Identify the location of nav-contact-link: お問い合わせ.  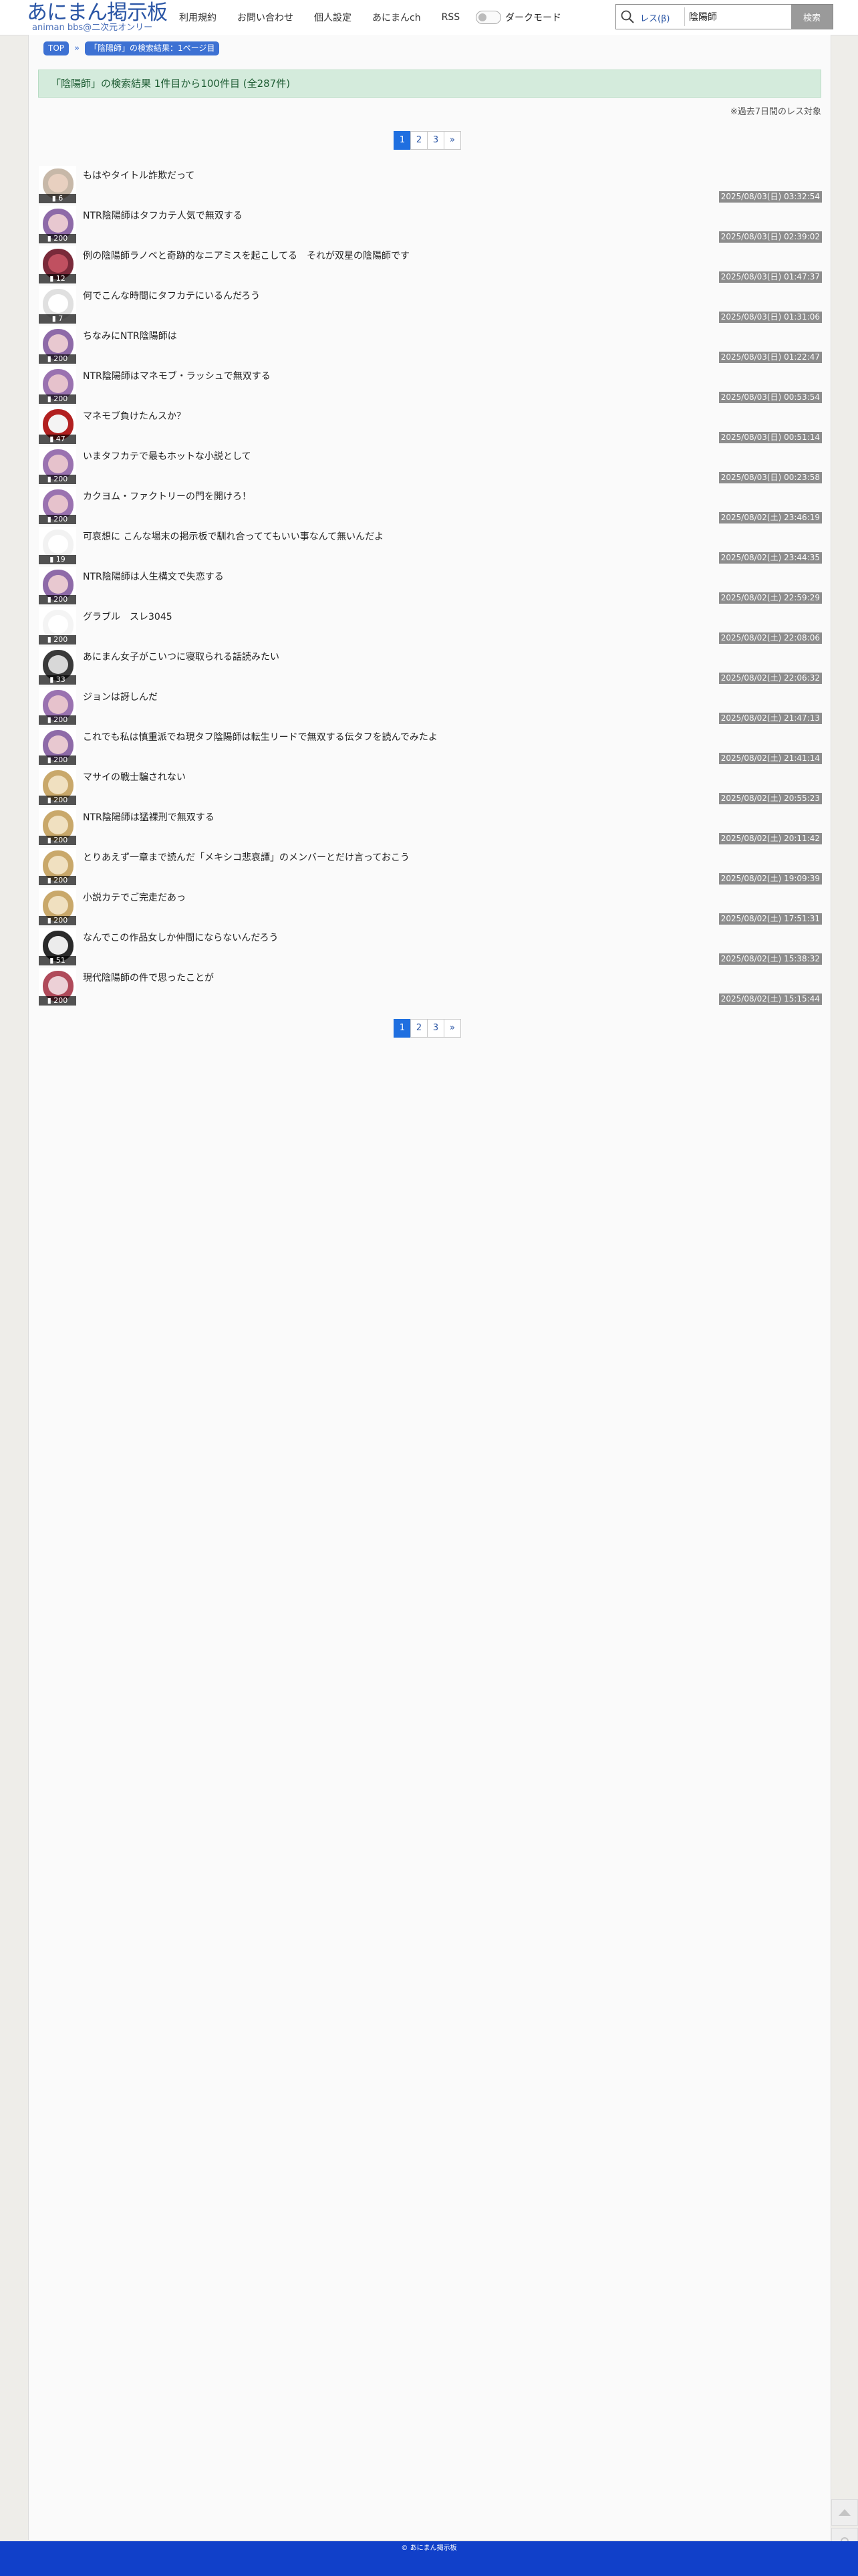
(265, 17).